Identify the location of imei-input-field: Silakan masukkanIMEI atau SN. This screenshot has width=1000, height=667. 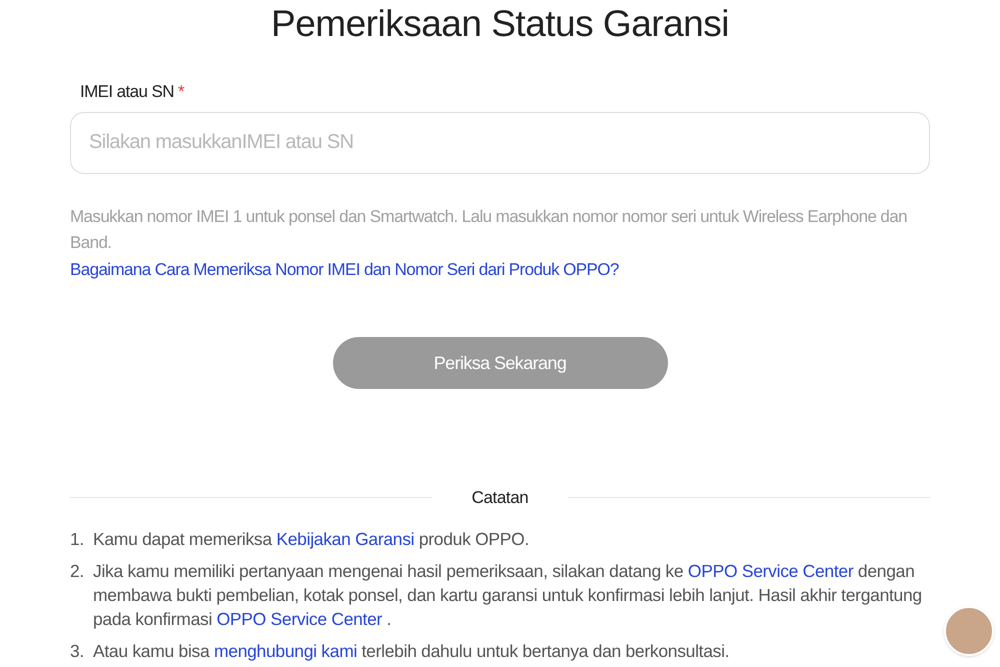
(500, 143).